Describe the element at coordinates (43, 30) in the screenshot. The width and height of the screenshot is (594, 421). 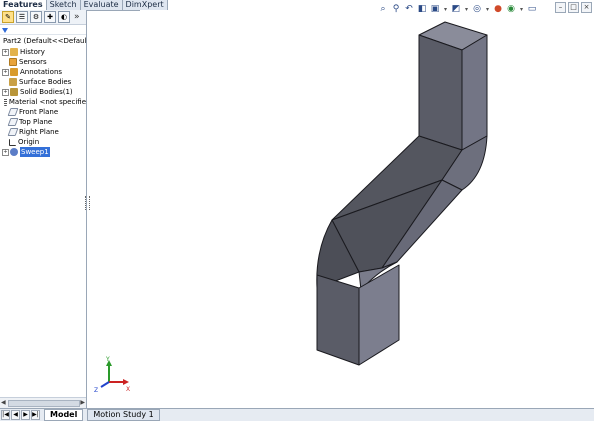
I see `filter-row` at that location.